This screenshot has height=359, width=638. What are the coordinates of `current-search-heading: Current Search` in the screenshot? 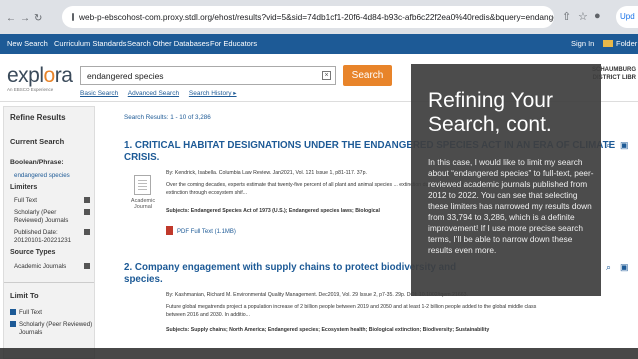 It's located at (37, 141).